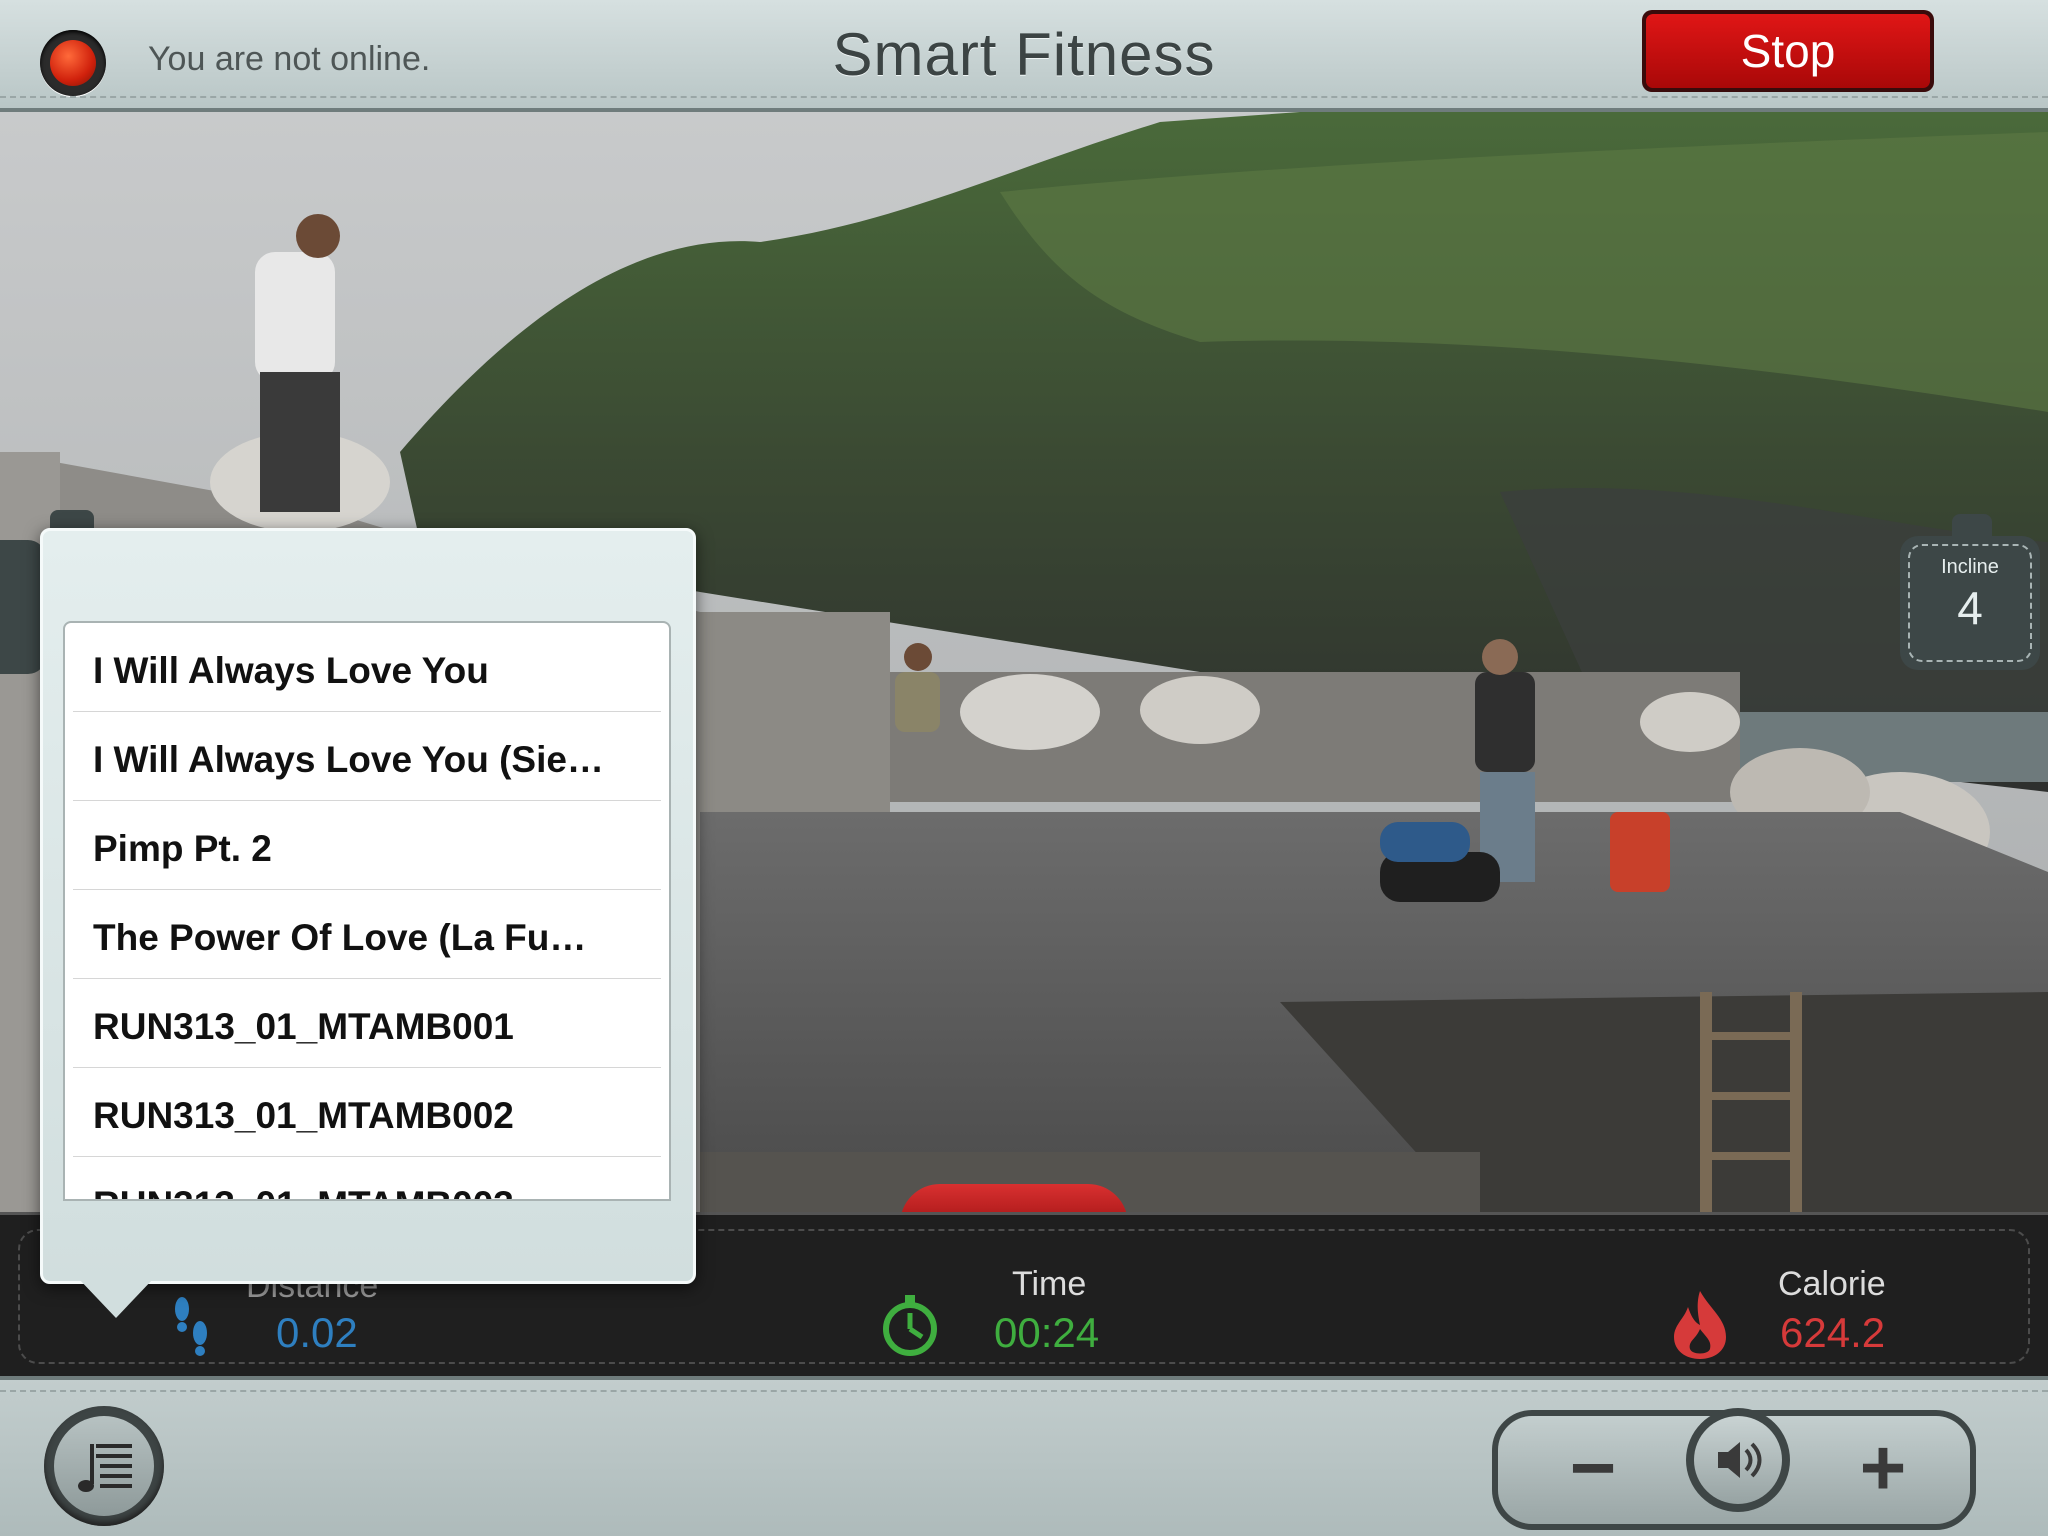 The image size is (2048, 1536). Describe the element at coordinates (1833, 1332) in the screenshot. I see `calorie-value: 624.2` at that location.